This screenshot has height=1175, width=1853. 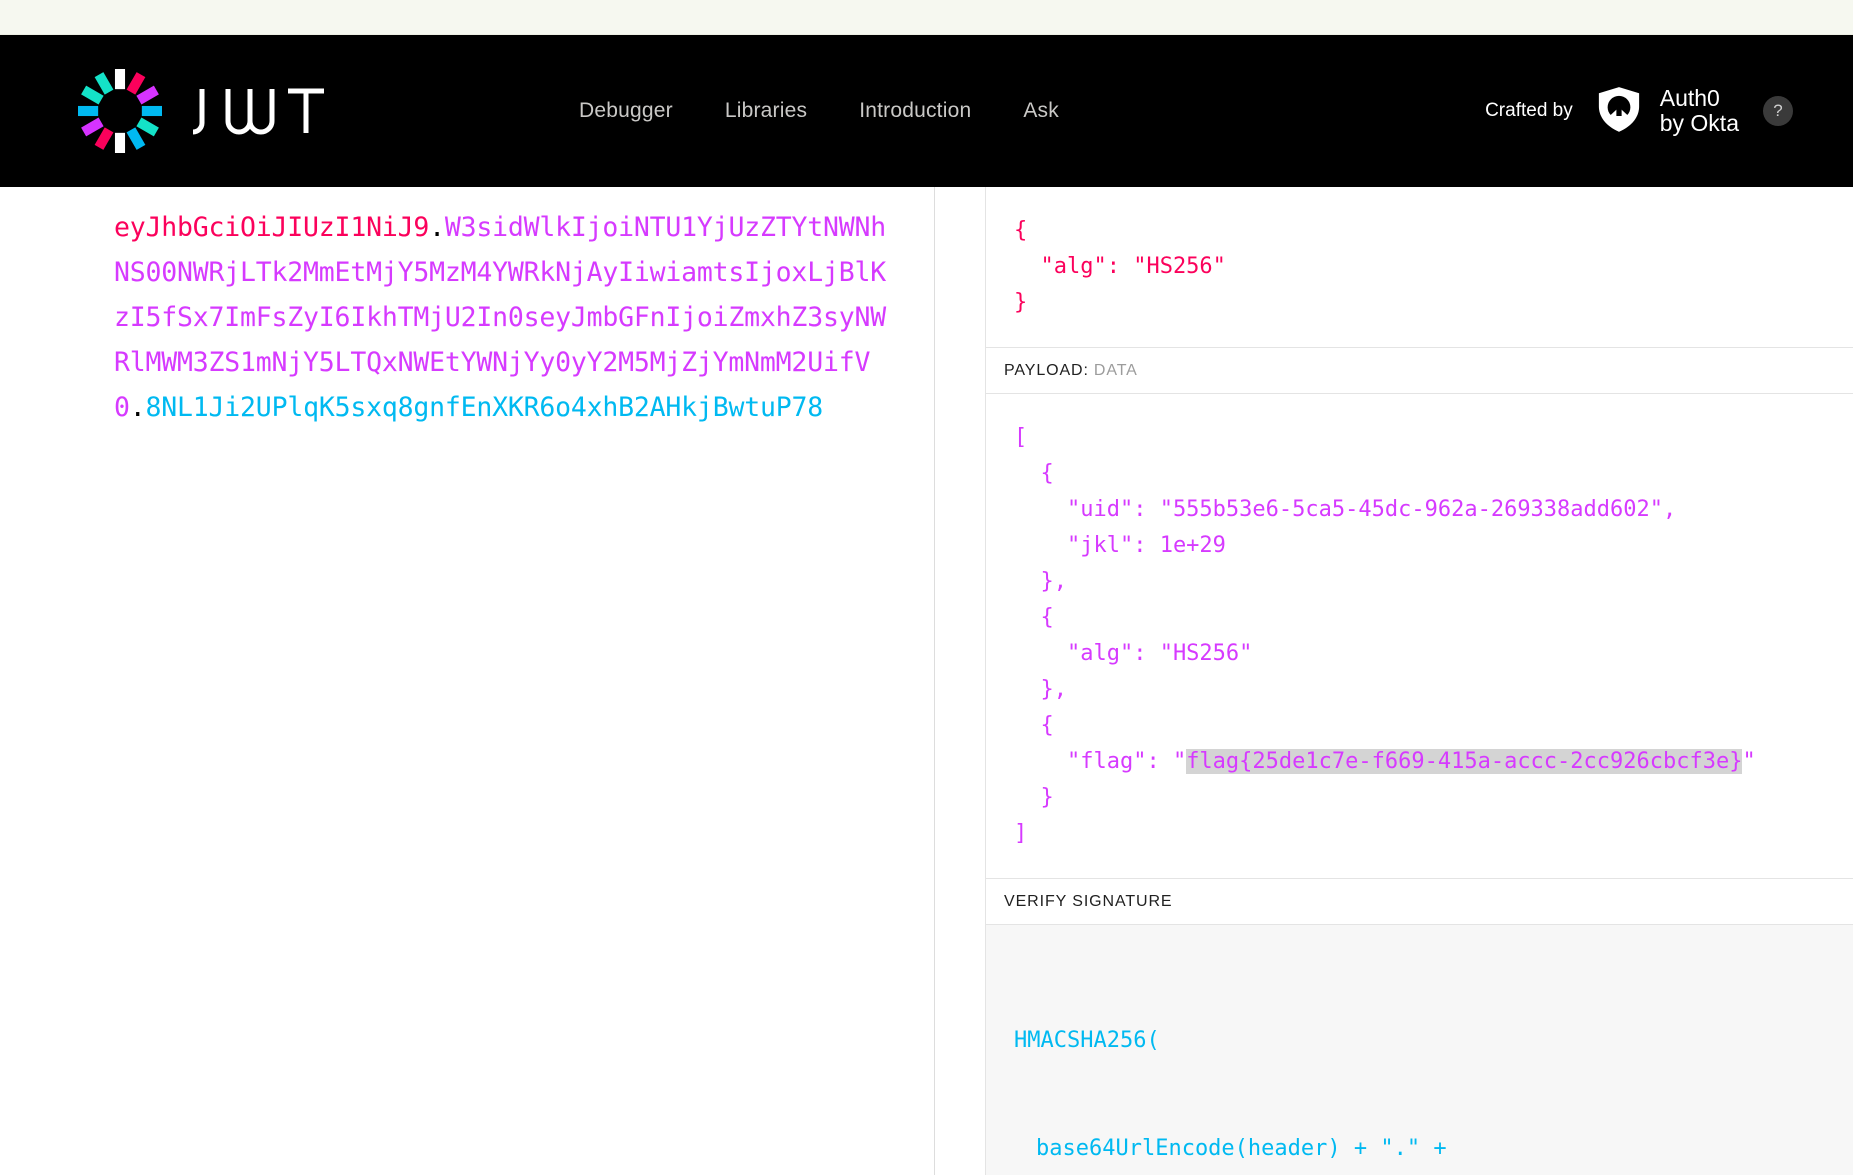 What do you see at coordinates (1046, 370) in the screenshot?
I see `payload-label-text: PAYLOAD:` at bounding box center [1046, 370].